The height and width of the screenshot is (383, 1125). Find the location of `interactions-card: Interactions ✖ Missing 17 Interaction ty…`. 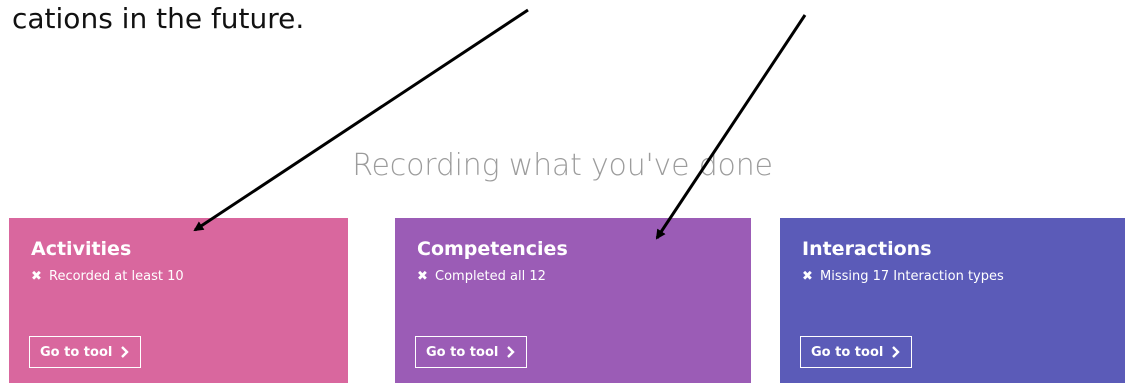

interactions-card: Interactions ✖ Missing 17 Interaction ty… is located at coordinates (952, 300).